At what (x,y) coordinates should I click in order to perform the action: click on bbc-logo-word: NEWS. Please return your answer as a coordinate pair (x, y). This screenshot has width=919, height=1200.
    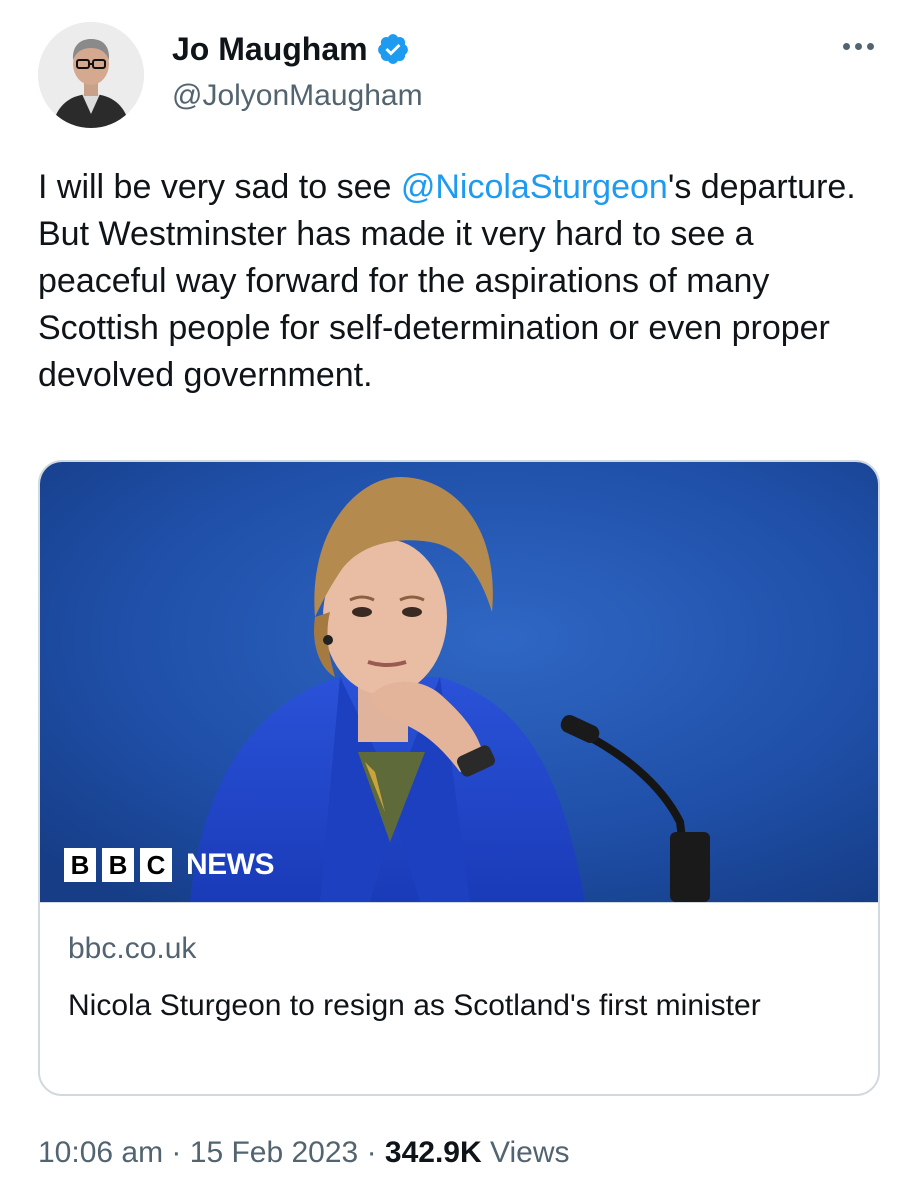
    Looking at the image, I should click on (230, 864).